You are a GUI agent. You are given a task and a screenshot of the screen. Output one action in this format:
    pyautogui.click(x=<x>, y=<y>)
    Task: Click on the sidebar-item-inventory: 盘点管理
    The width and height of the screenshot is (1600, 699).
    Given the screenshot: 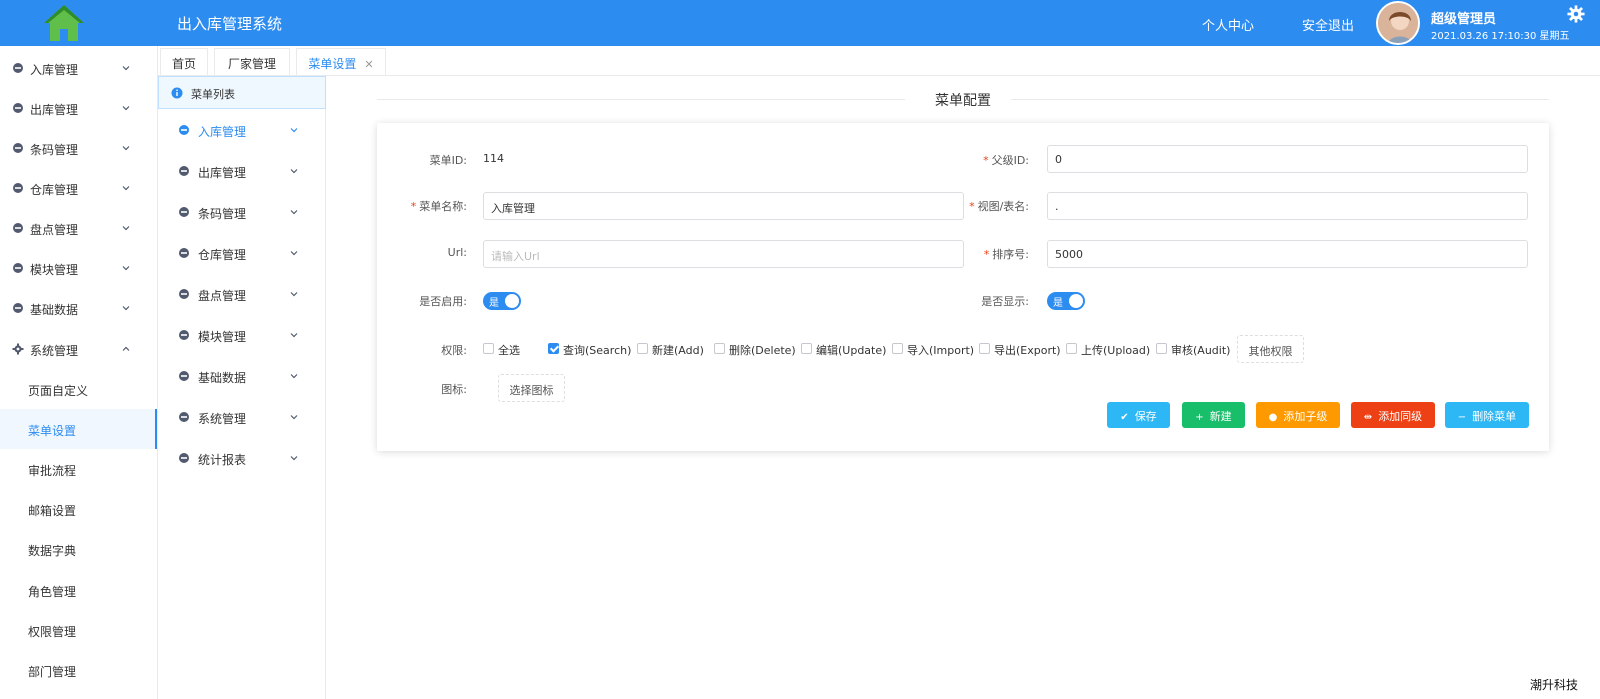 What is the action you would take?
    pyautogui.click(x=78, y=228)
    